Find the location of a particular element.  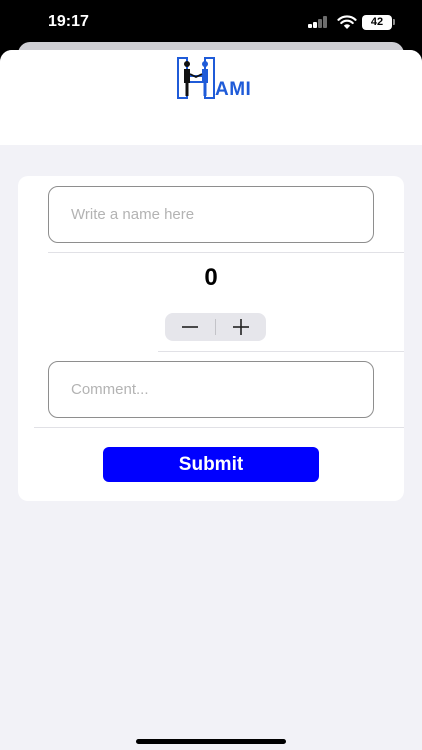

comment-input is located at coordinates (211, 389).